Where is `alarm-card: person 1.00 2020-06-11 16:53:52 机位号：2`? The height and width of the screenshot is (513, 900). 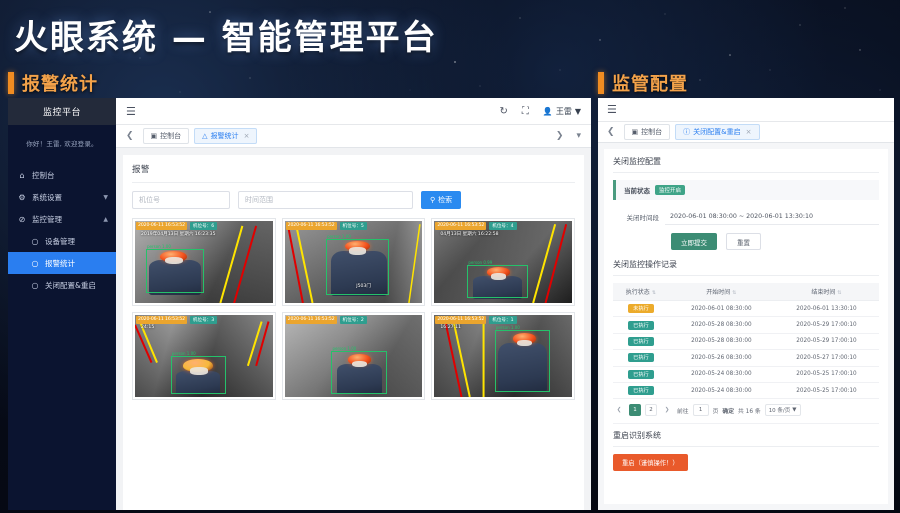 alarm-card: person 1.00 2020-06-11 16:53:52 机位号：2 is located at coordinates (353, 356).